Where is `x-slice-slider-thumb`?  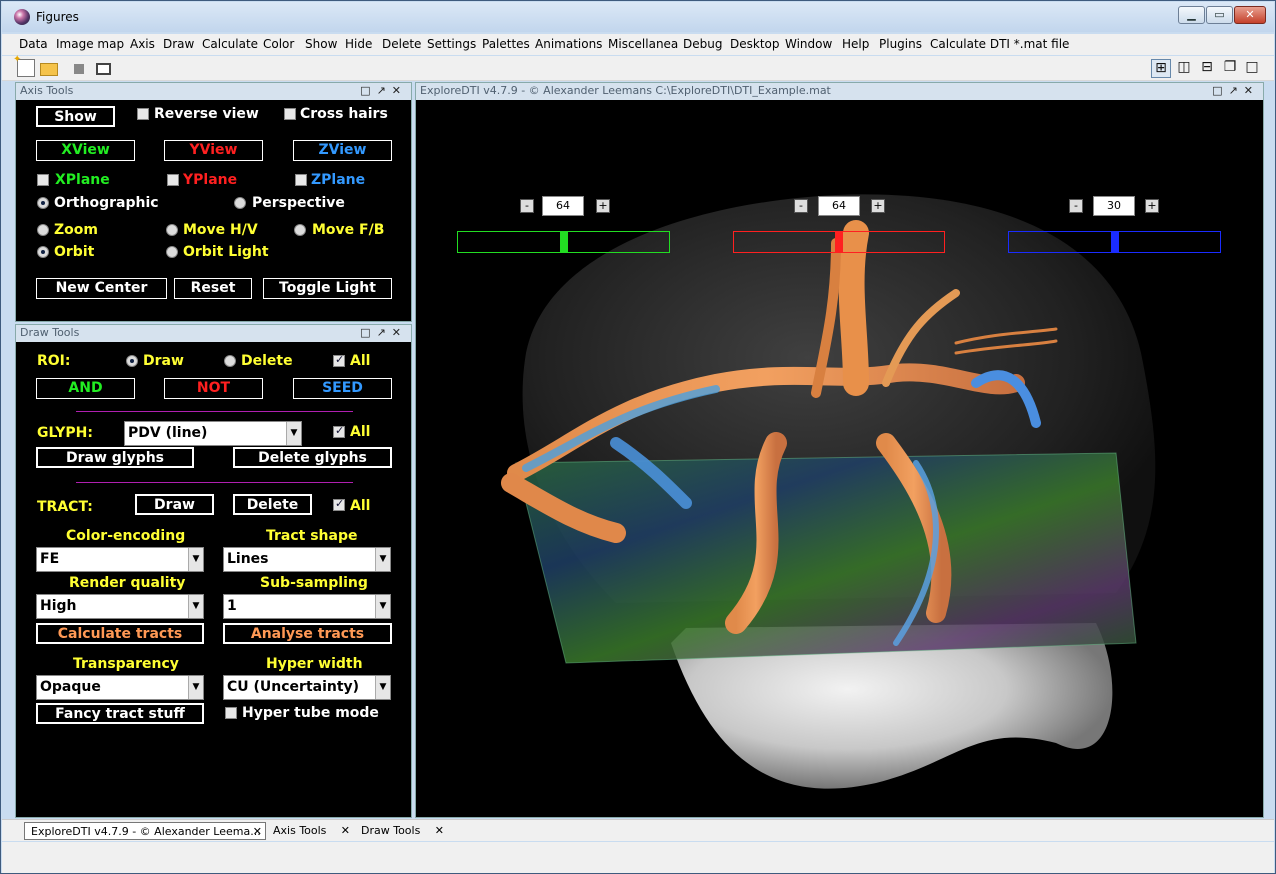
x-slice-slider-thumb is located at coordinates (564, 242).